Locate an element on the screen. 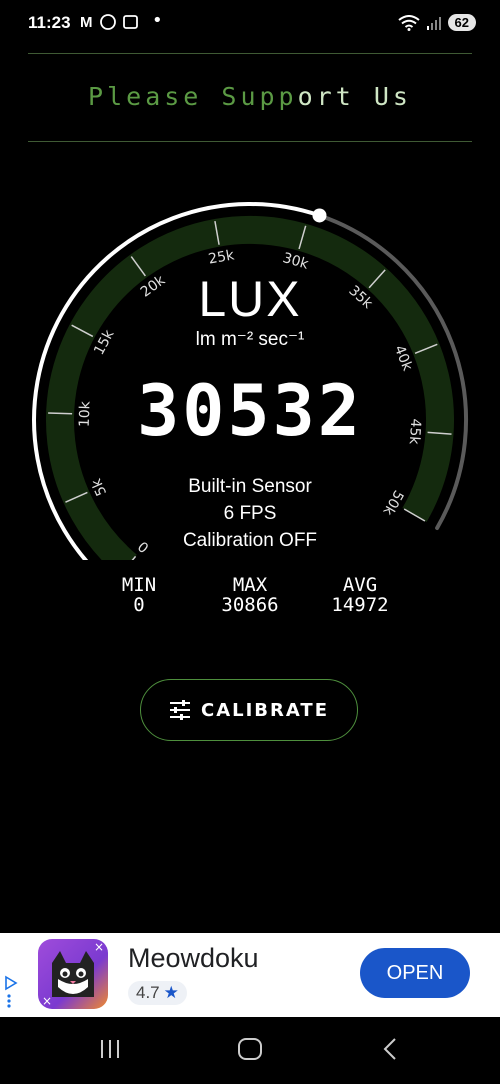 This screenshot has width=500, height=1084. calibrate-label: CALIBRATE is located at coordinates (265, 710).